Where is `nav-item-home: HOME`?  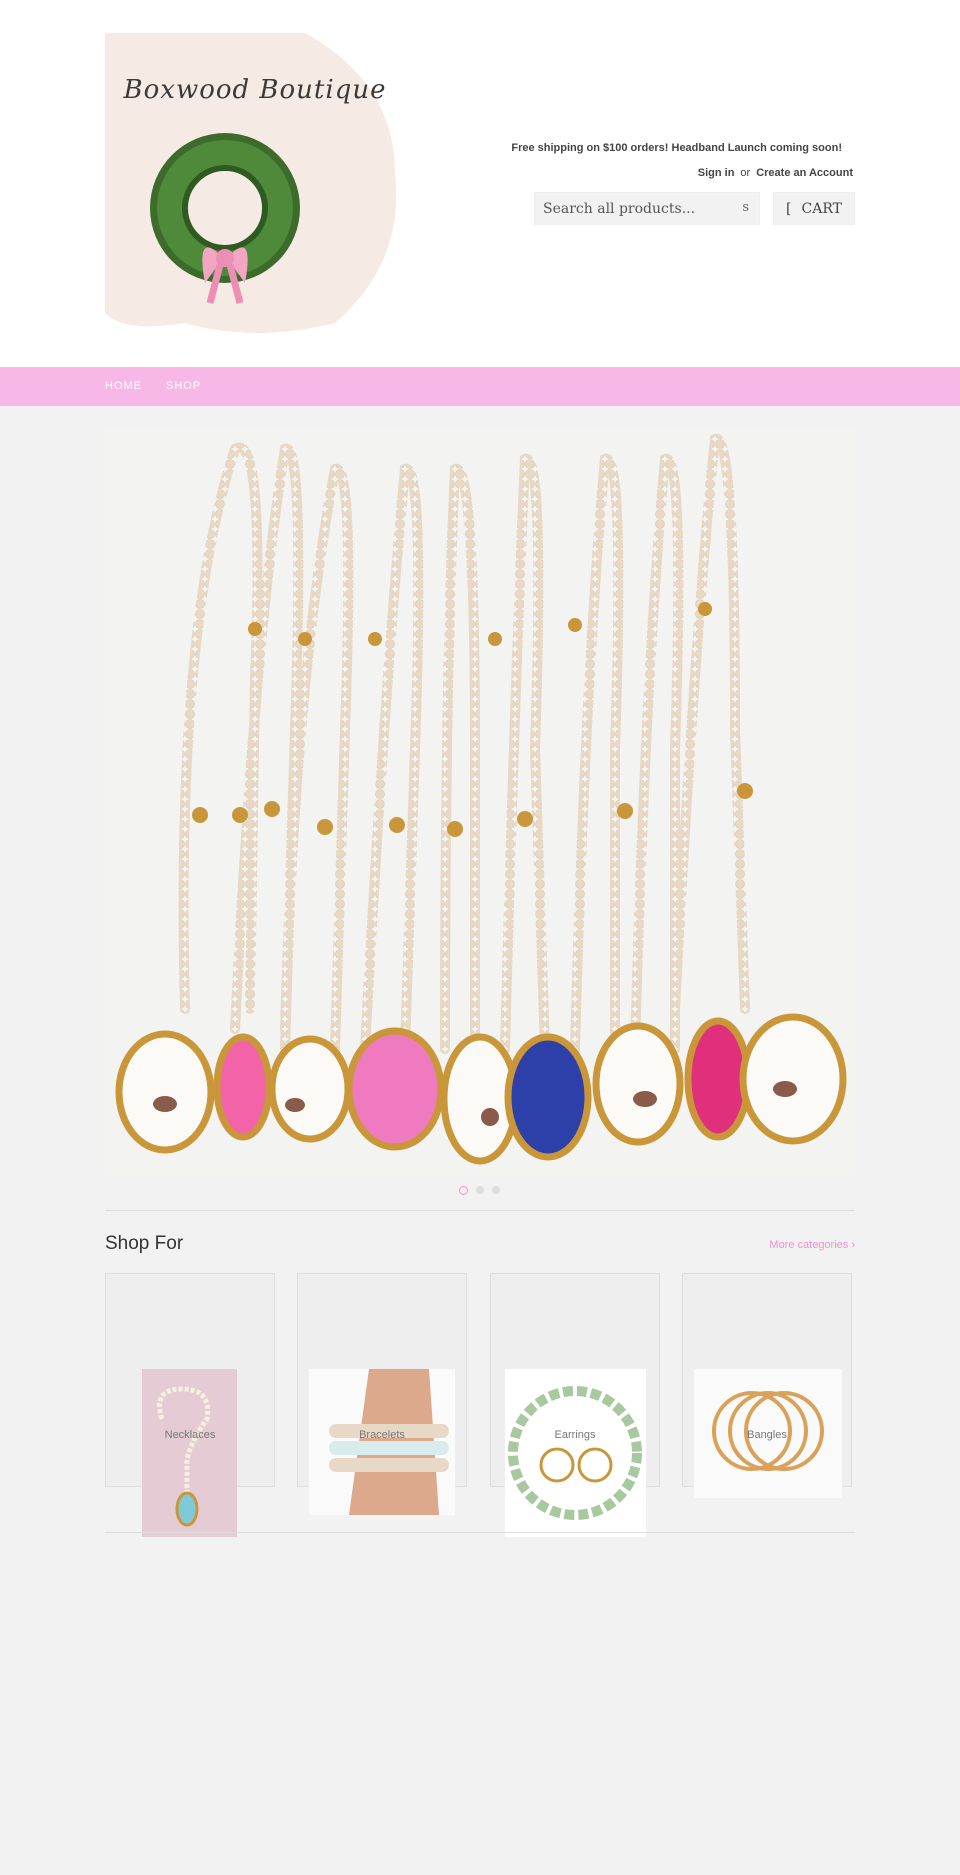 nav-item-home: HOME is located at coordinates (123, 386).